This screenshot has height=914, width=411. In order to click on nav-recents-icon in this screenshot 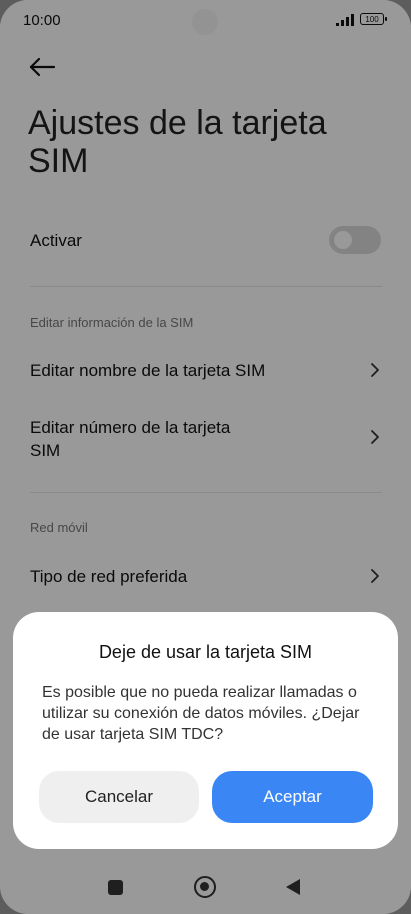, I will do `click(115, 887)`.